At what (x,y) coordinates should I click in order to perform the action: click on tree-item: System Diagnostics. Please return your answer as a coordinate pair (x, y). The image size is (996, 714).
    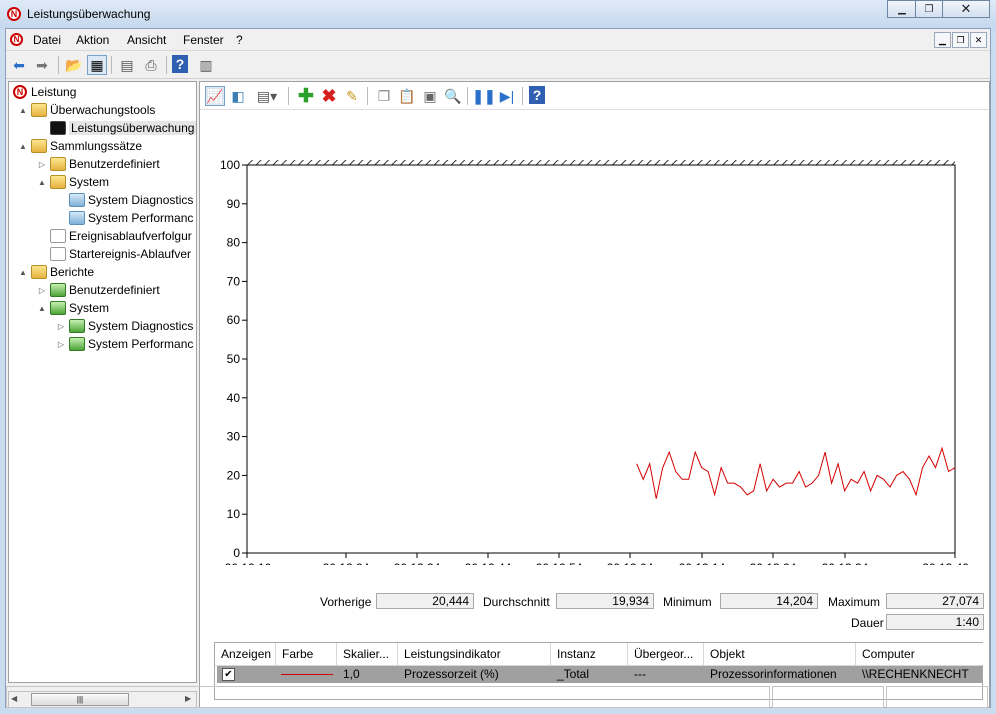
    Looking at the image, I should click on (124, 200).